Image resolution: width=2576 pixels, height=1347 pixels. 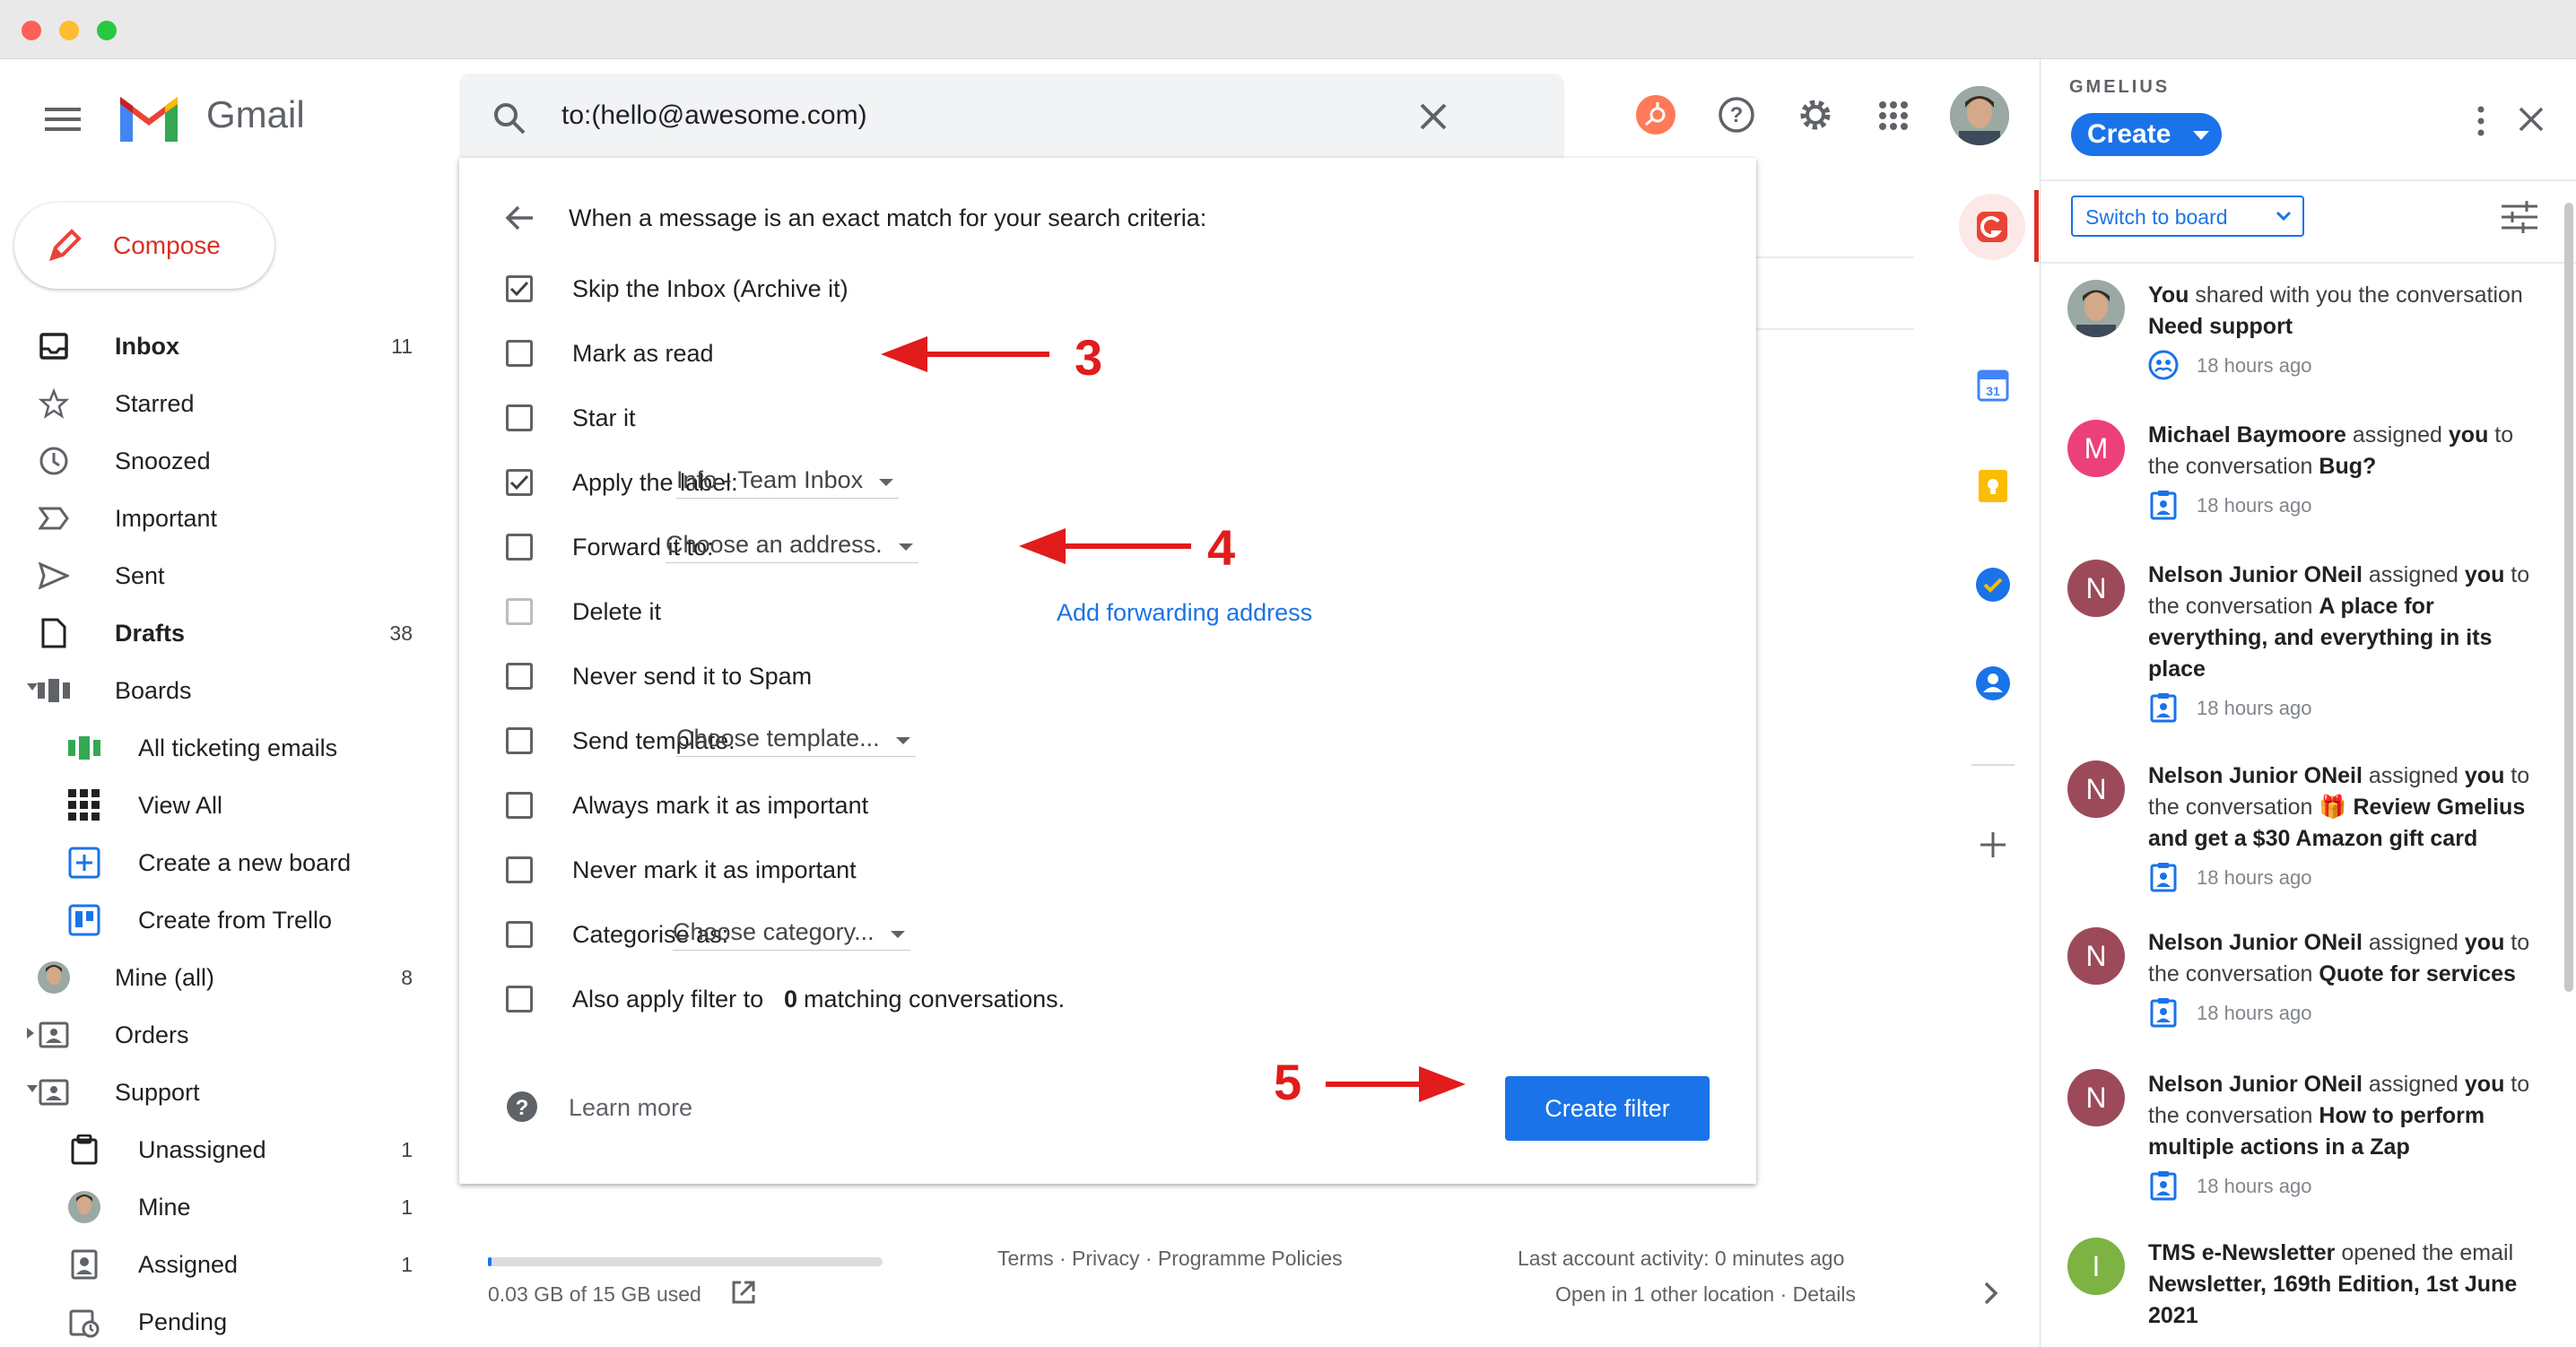 I want to click on sidebar-item-sent: Sent, so click(x=224, y=575).